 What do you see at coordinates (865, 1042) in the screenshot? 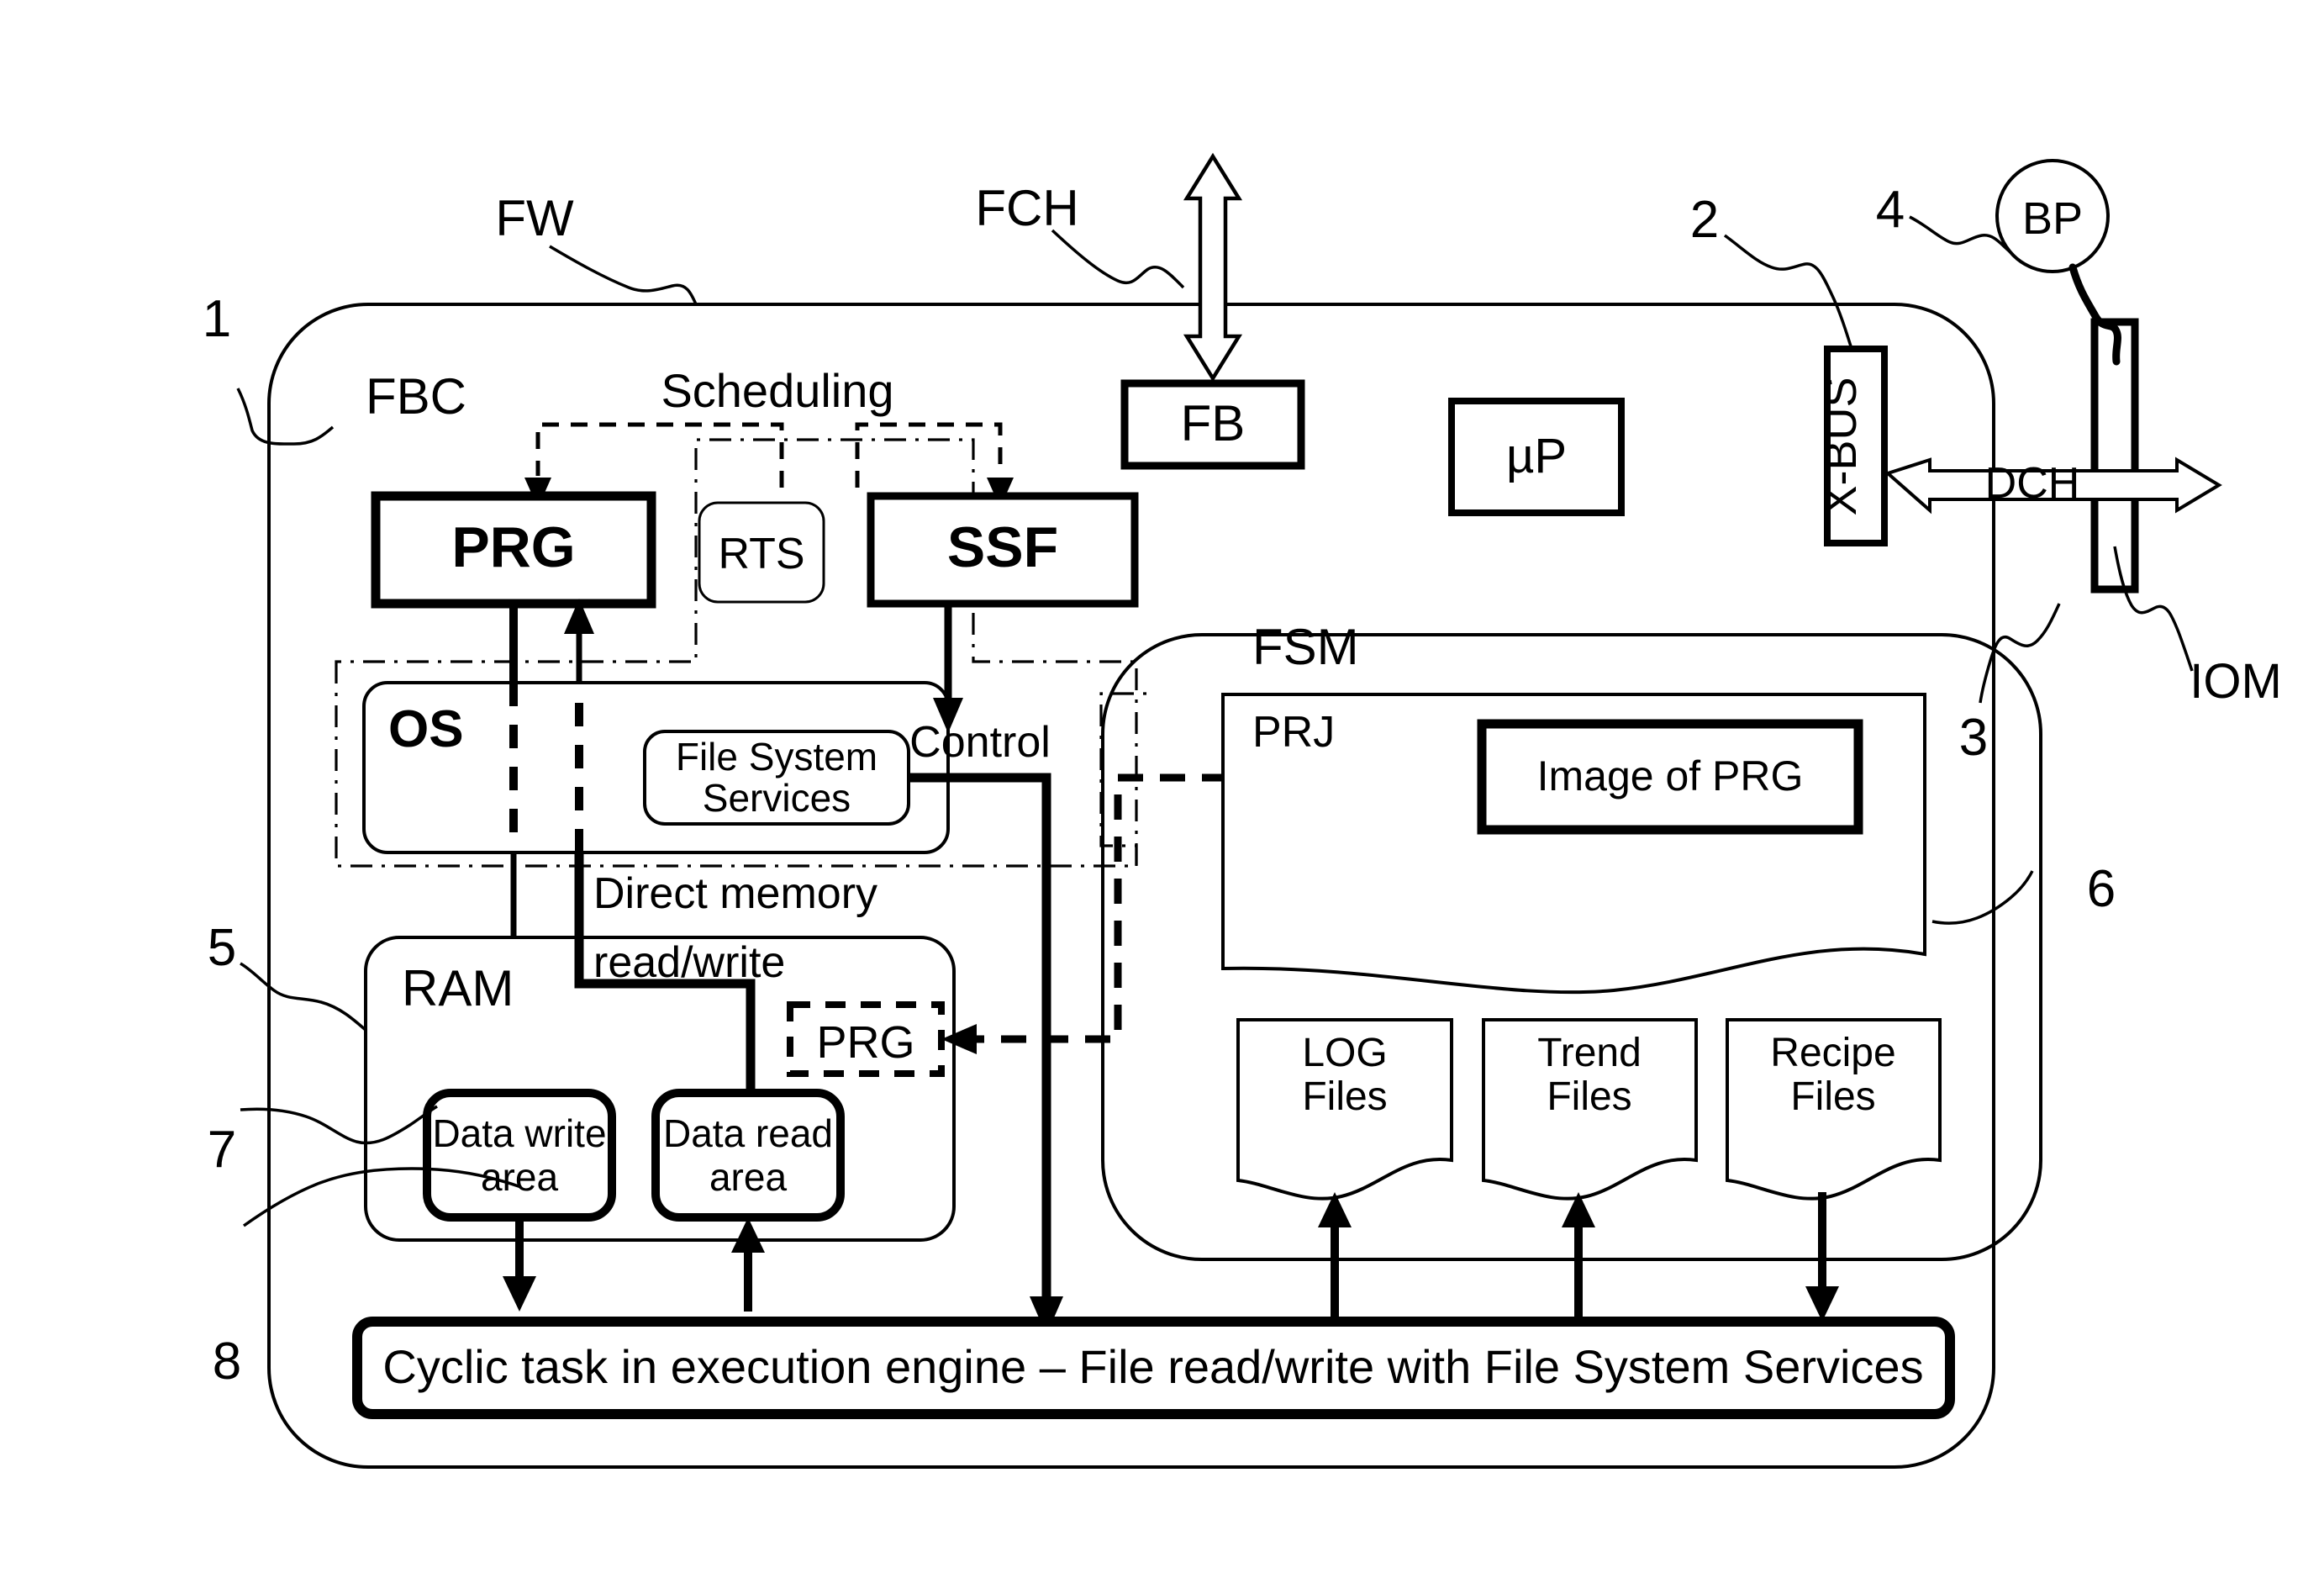
I see `prg-in-ram-label: PRG` at bounding box center [865, 1042].